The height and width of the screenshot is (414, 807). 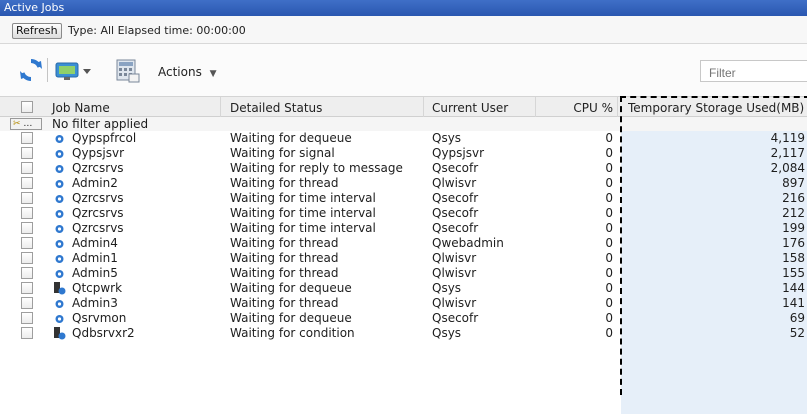 I want to click on current-user: Qypsjsvr, so click(x=458, y=153).